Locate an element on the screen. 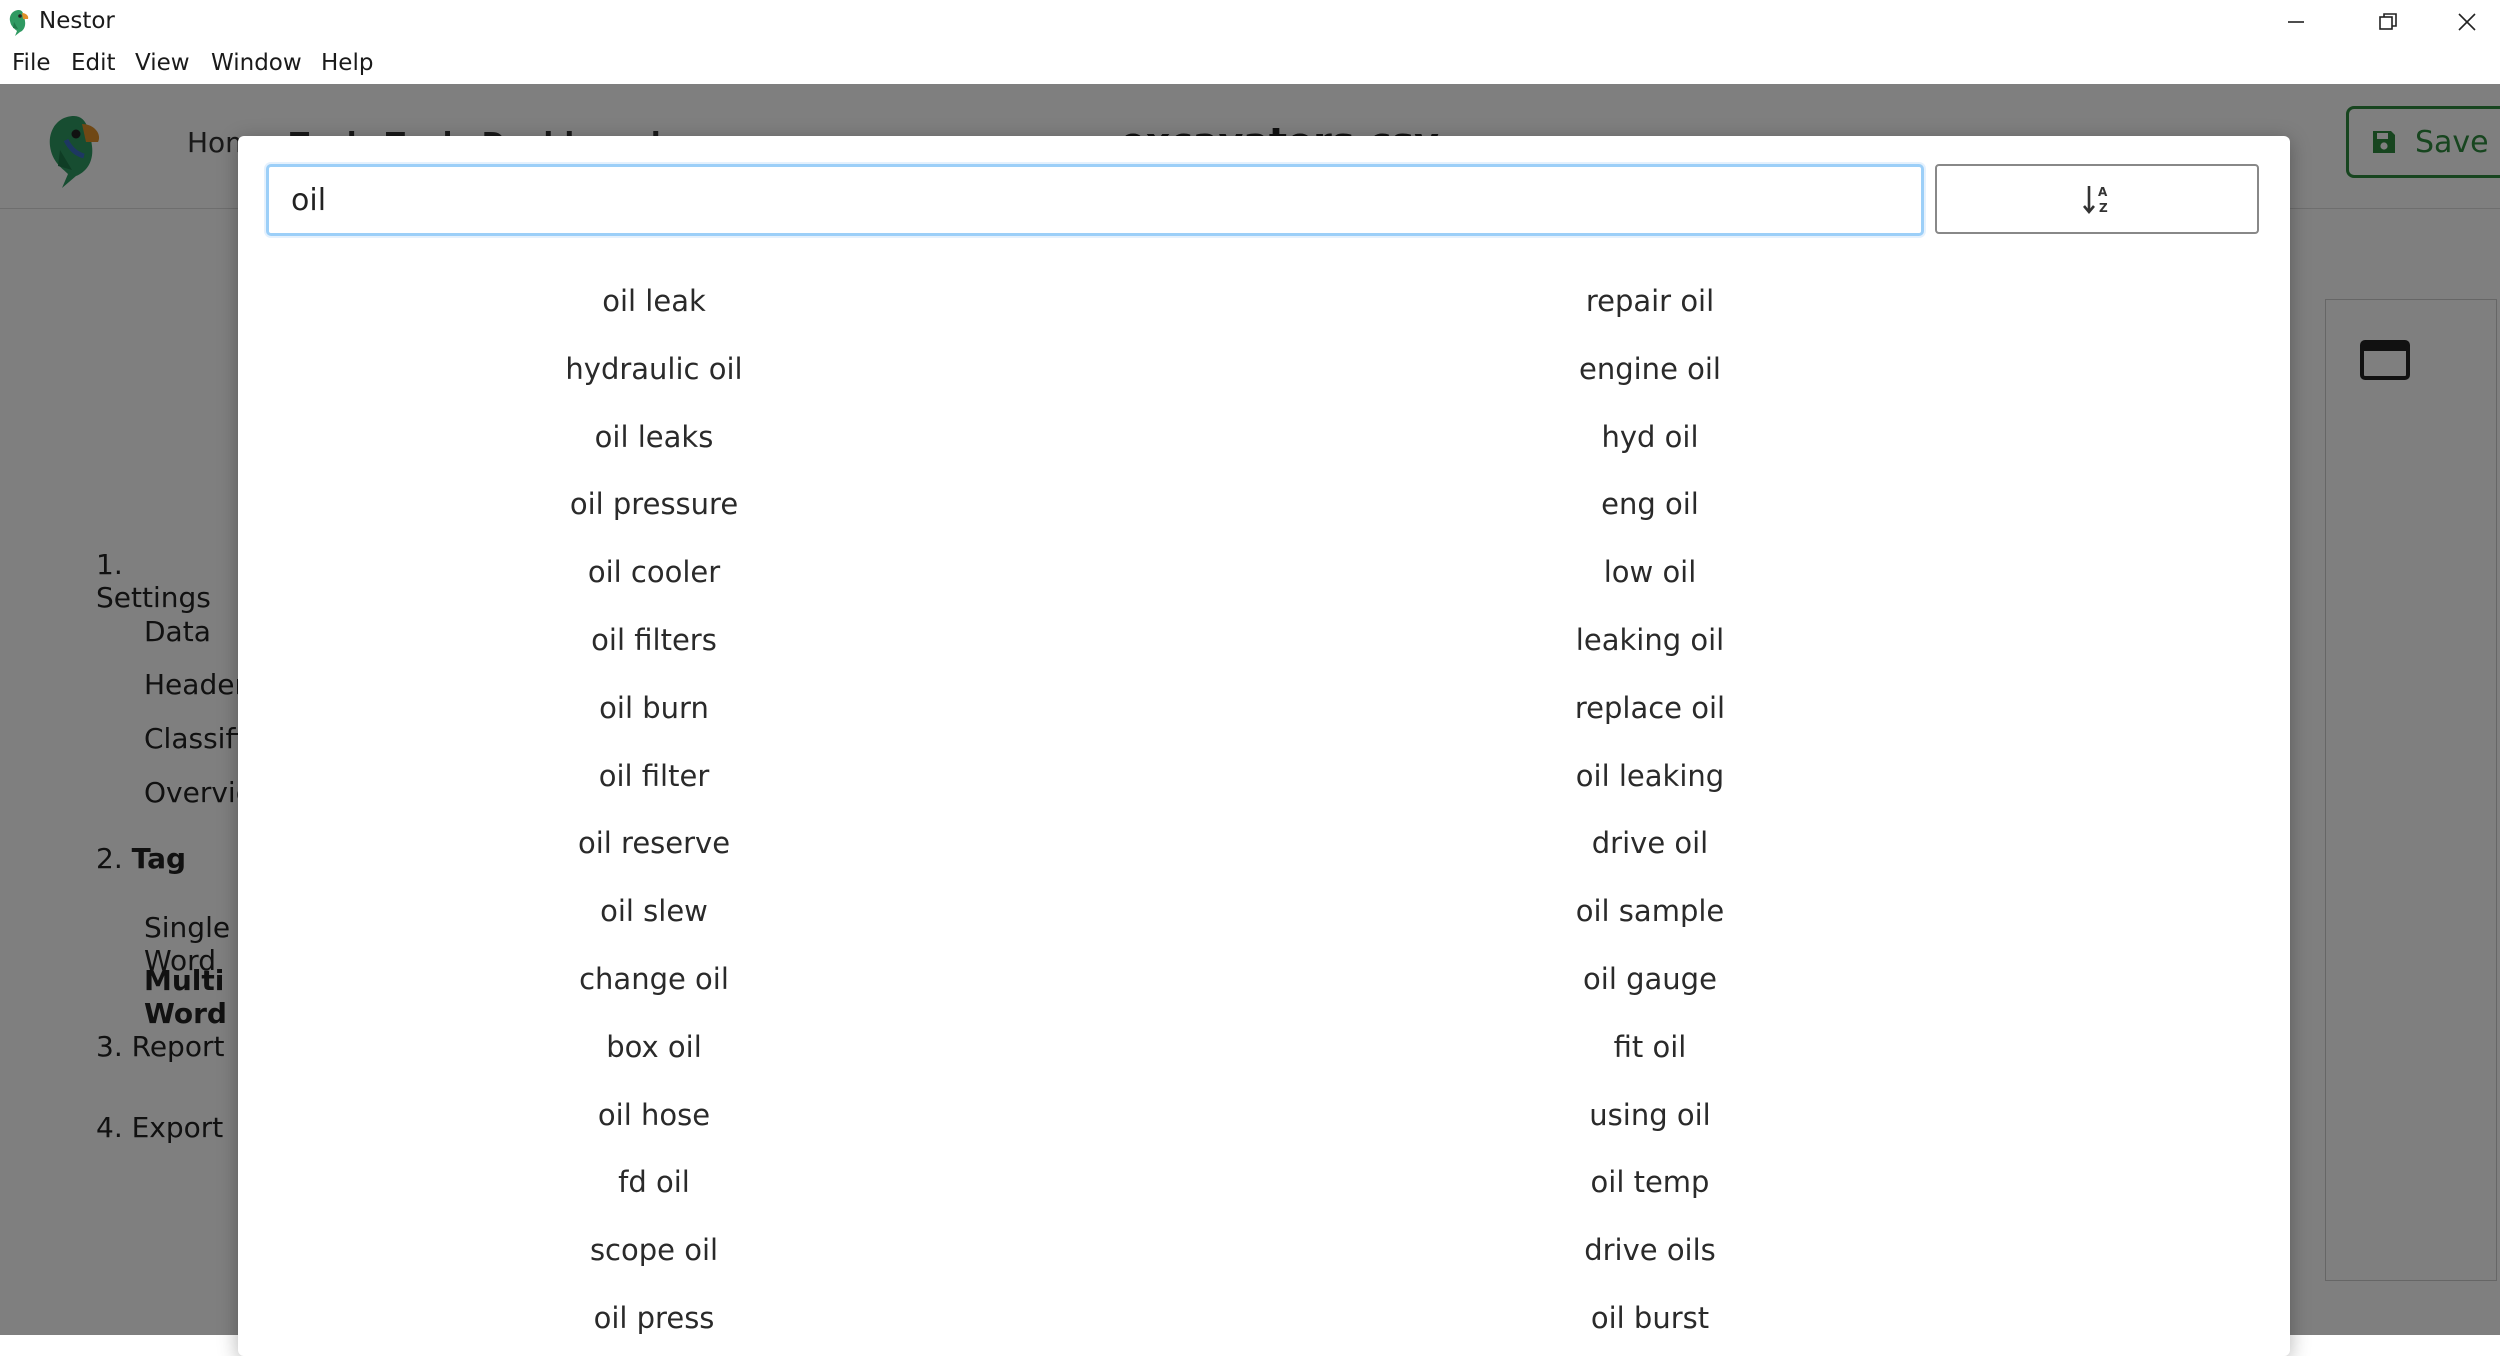  menu-help: Help is located at coordinates (347, 63).